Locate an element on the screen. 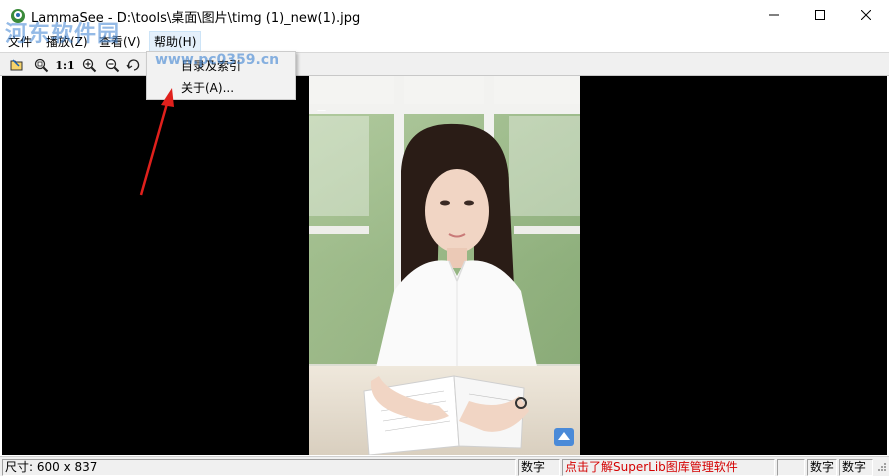  status-image-size: 尺寸: 600 x 837 is located at coordinates (259, 467).